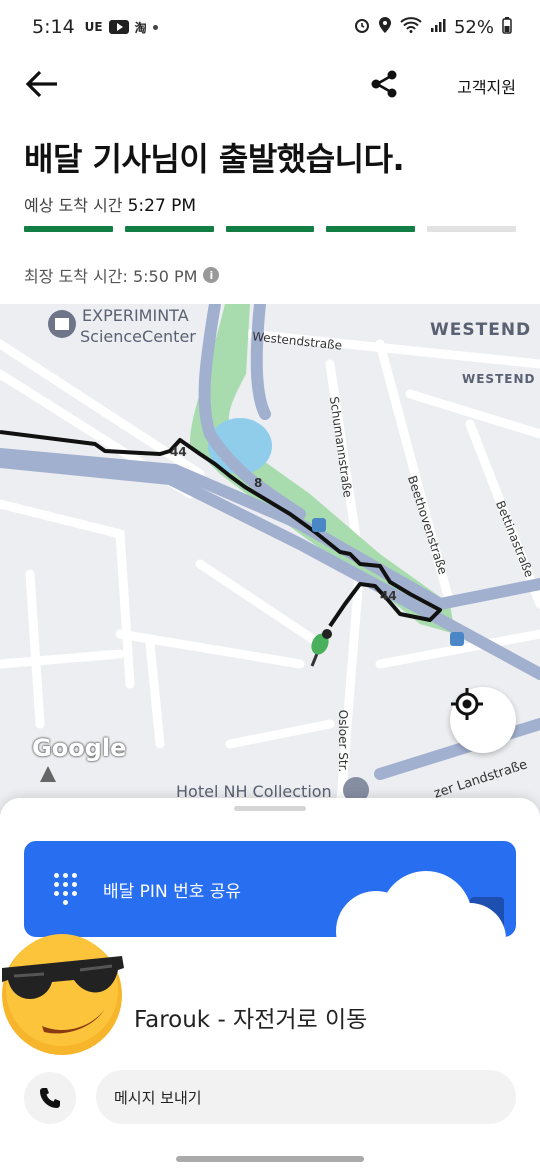  Describe the element at coordinates (438, 27) in the screenshot. I see `signal-icon` at that location.